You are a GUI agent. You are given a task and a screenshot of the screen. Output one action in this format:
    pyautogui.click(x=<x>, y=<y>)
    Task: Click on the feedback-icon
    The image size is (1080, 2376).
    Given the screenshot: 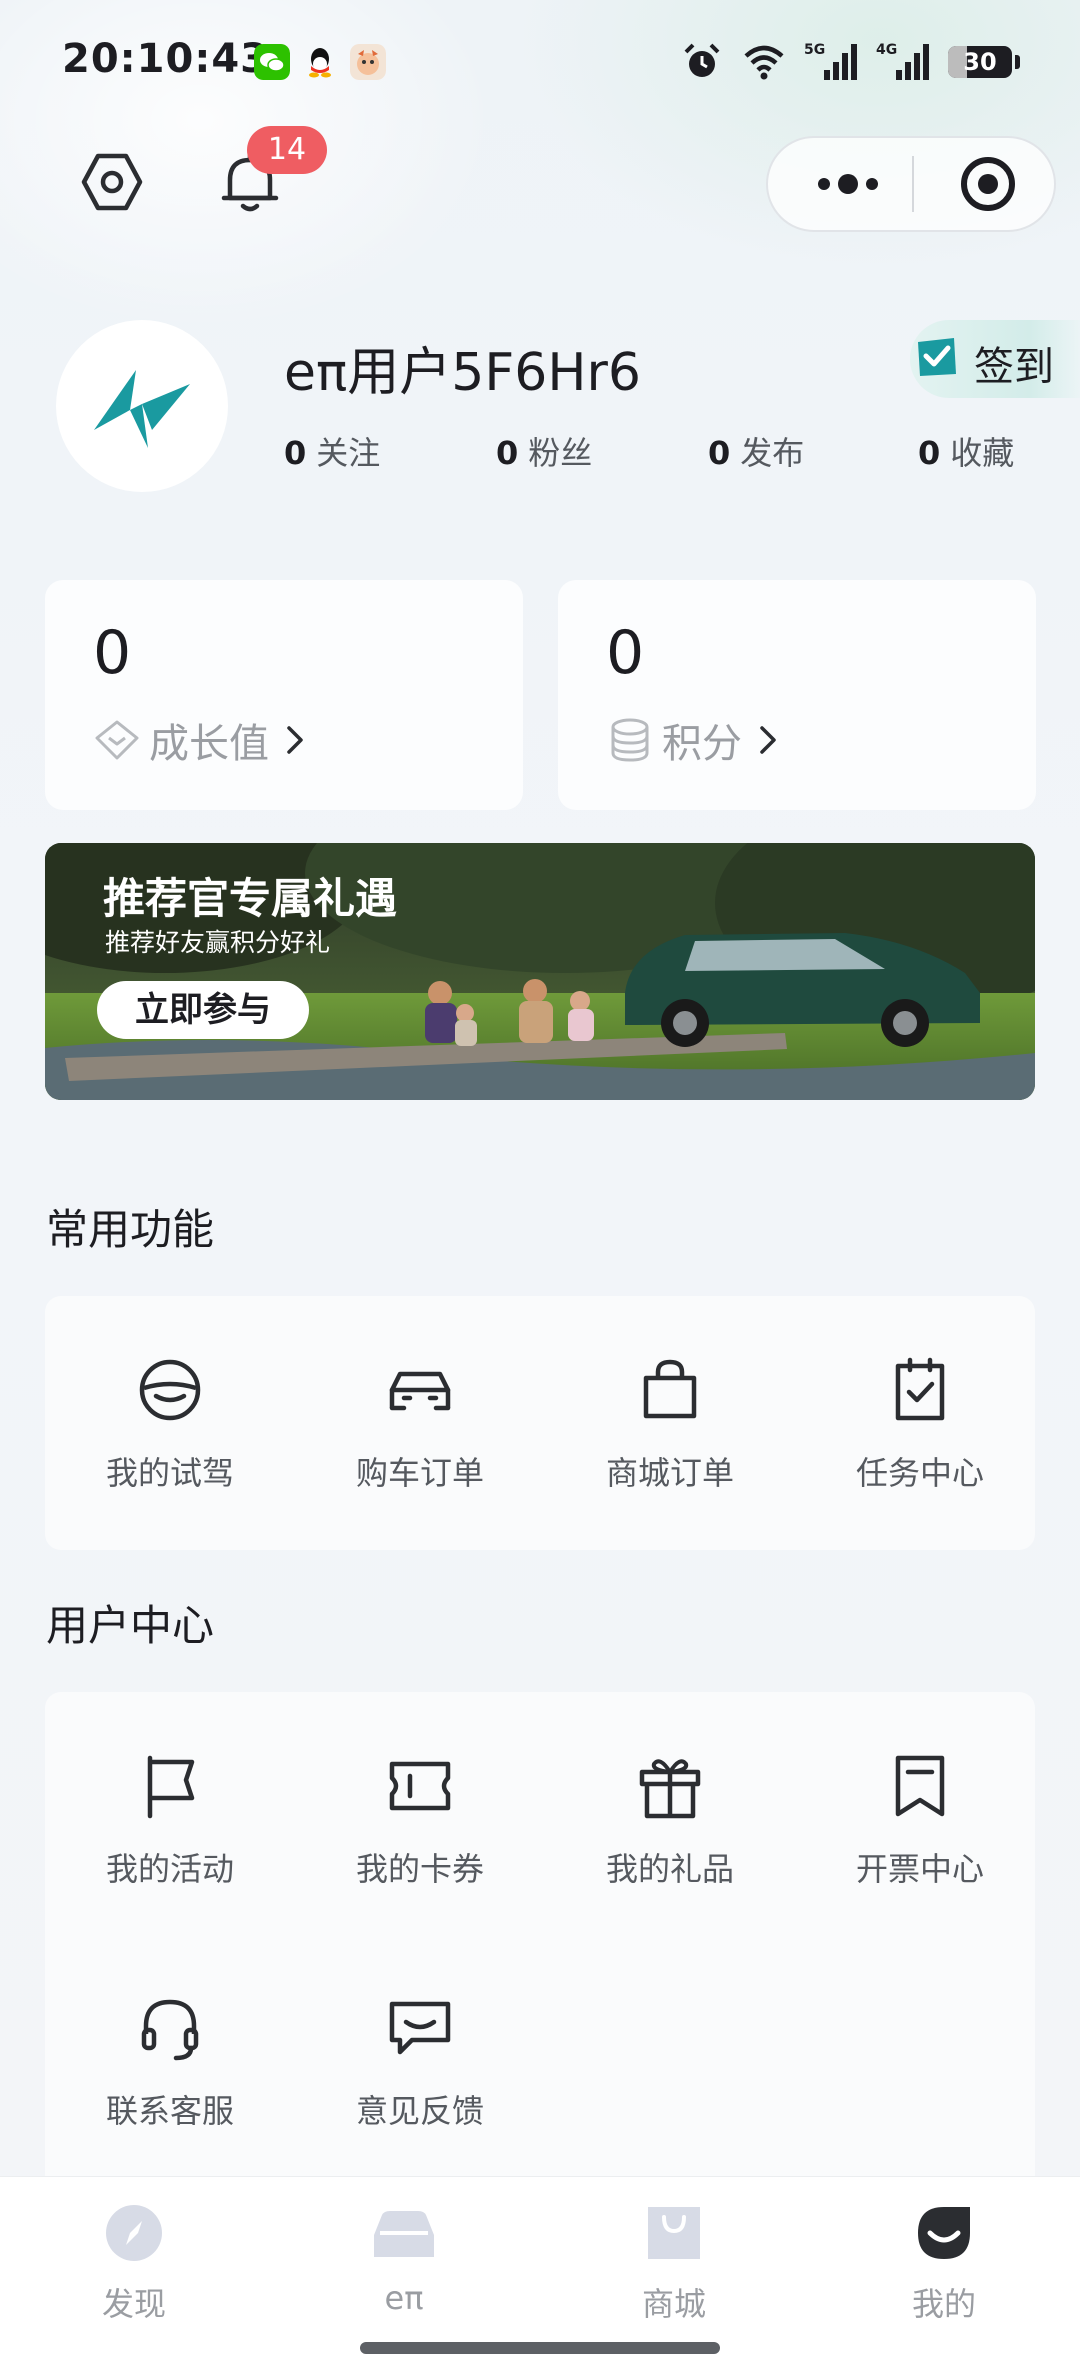 What is the action you would take?
    pyautogui.click(x=420, y=2028)
    